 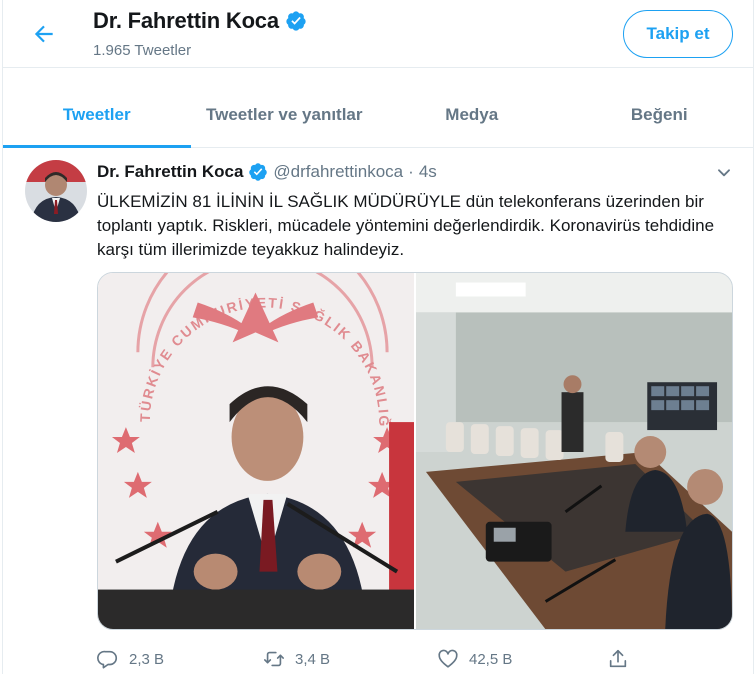 I want to click on tweet-timestamp: 4s, so click(x=428, y=172).